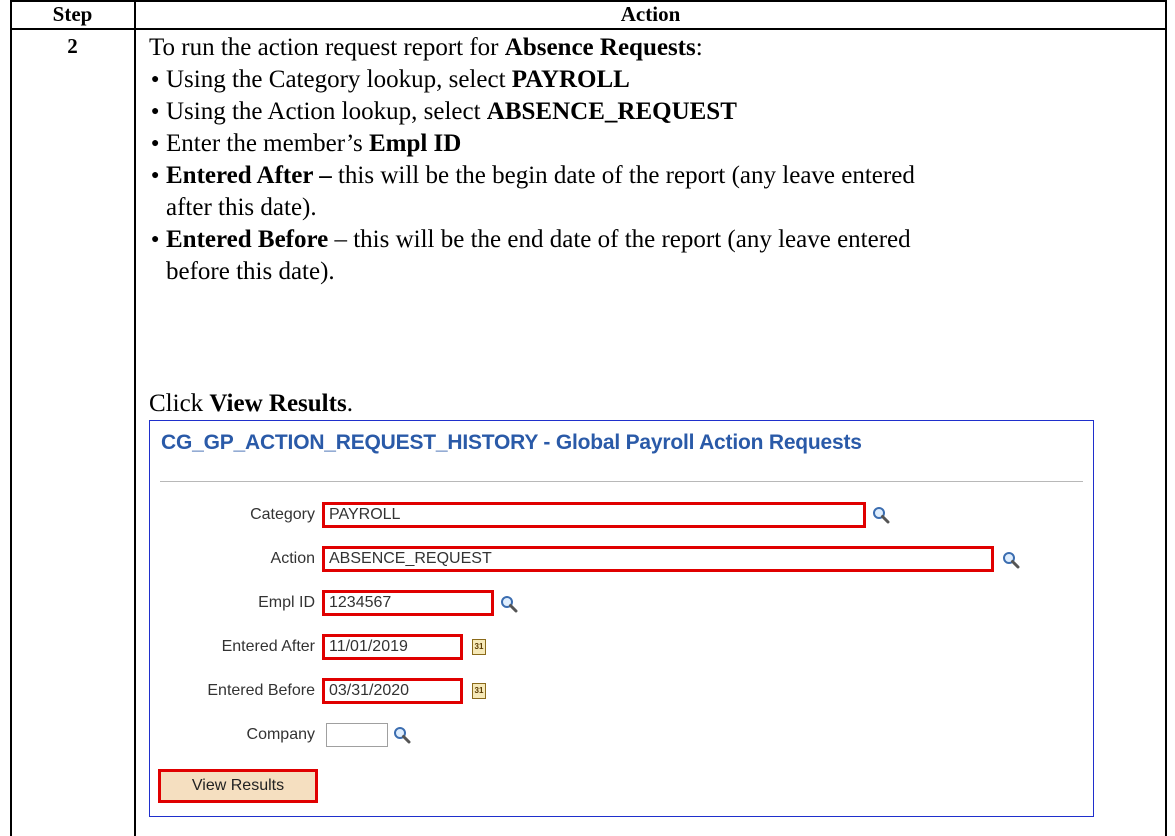 The width and height of the screenshot is (1175, 836). What do you see at coordinates (1011, 560) in the screenshot?
I see `action-lookup-icon` at bounding box center [1011, 560].